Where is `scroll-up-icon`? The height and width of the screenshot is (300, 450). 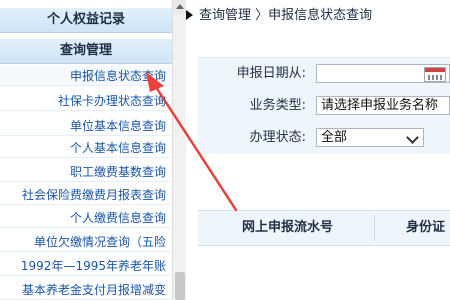
scroll-up-icon is located at coordinates (180, 7).